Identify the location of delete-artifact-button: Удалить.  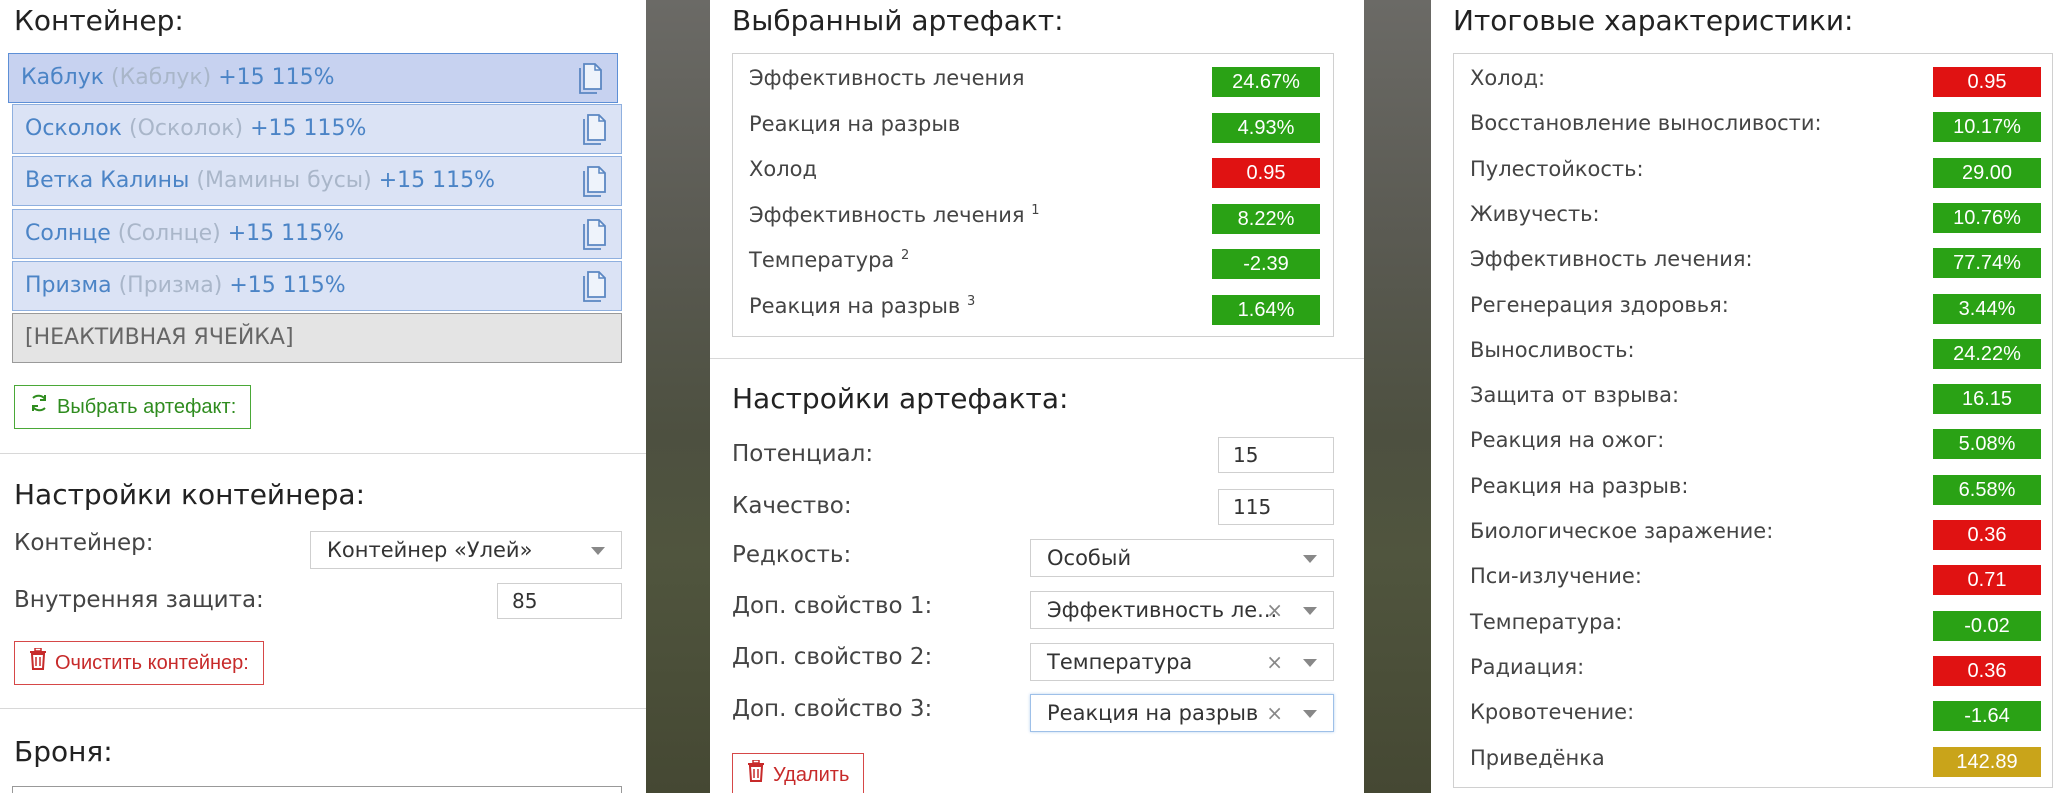
(798, 773).